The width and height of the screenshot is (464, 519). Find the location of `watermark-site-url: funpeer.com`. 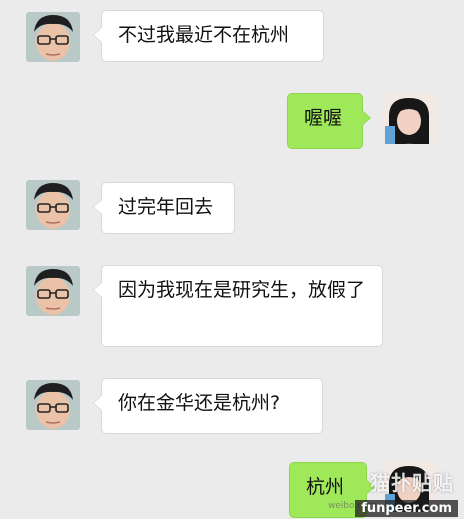

watermark-site-url: funpeer.com is located at coordinates (406, 508).